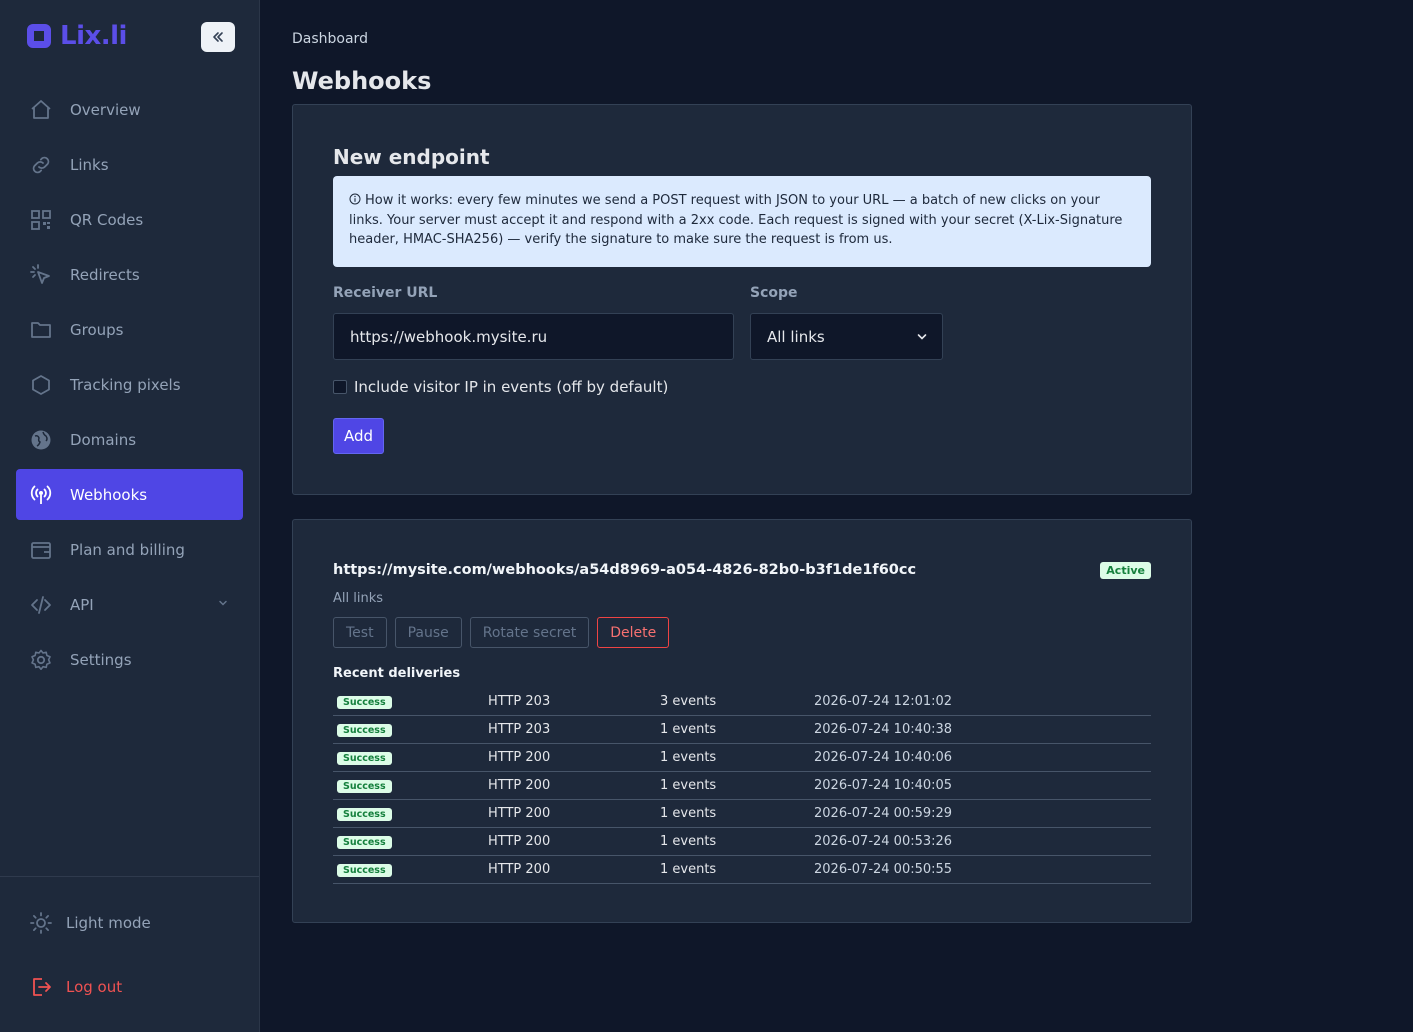  What do you see at coordinates (82, 604) in the screenshot?
I see `sidebar-item-label: API` at bounding box center [82, 604].